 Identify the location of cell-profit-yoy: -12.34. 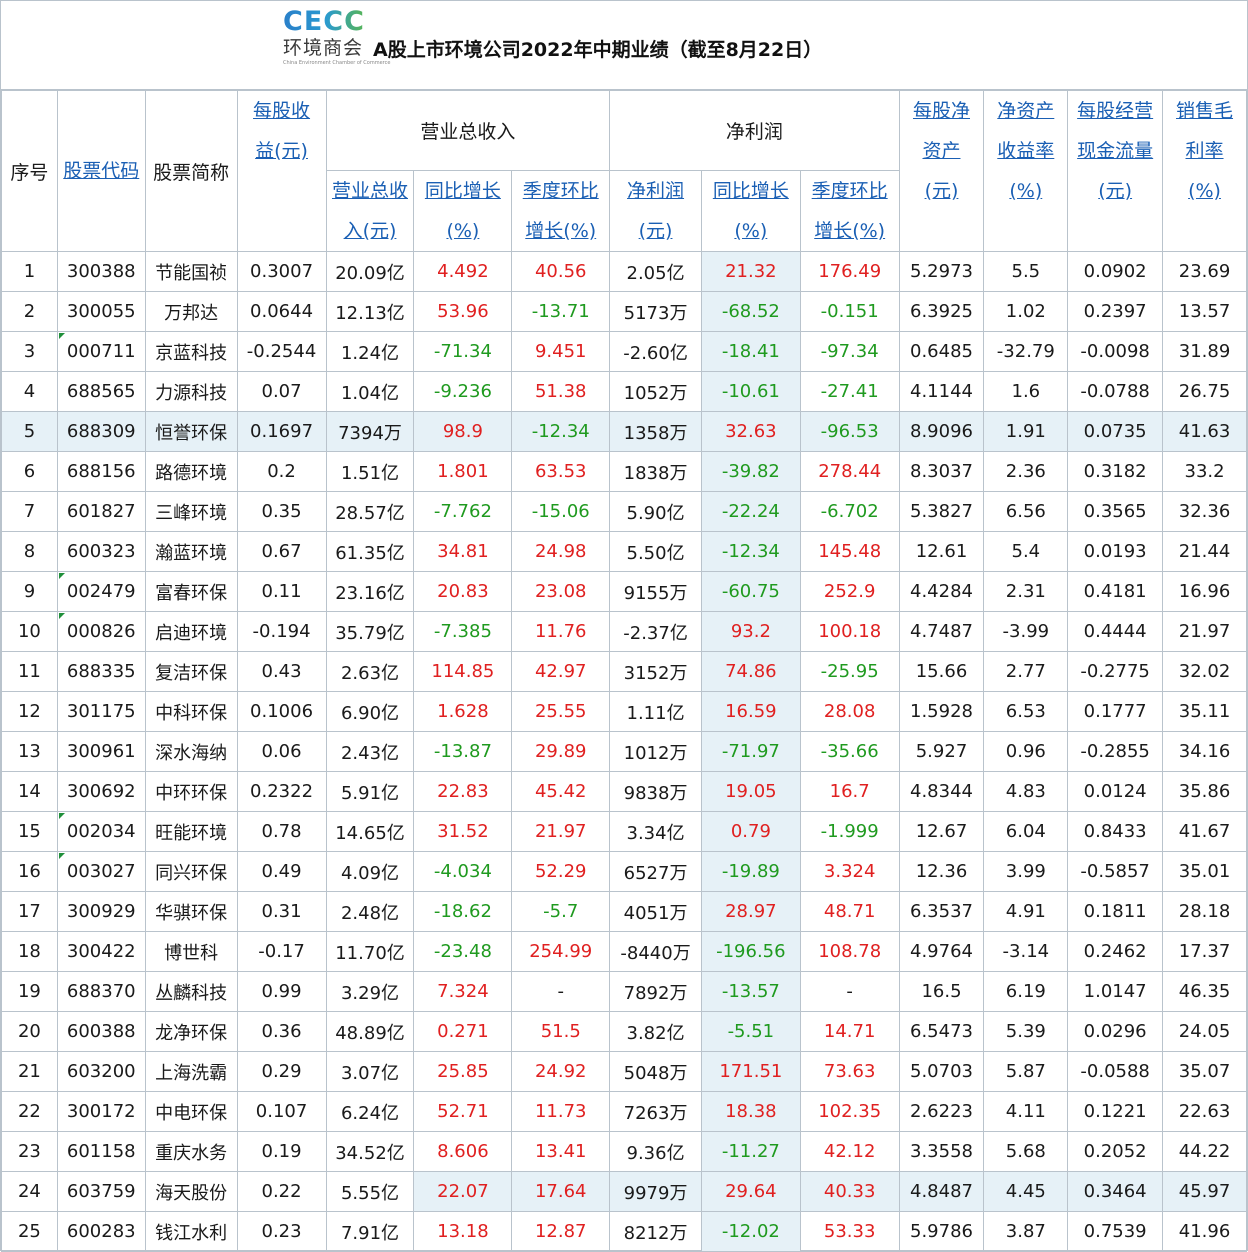
(750, 551).